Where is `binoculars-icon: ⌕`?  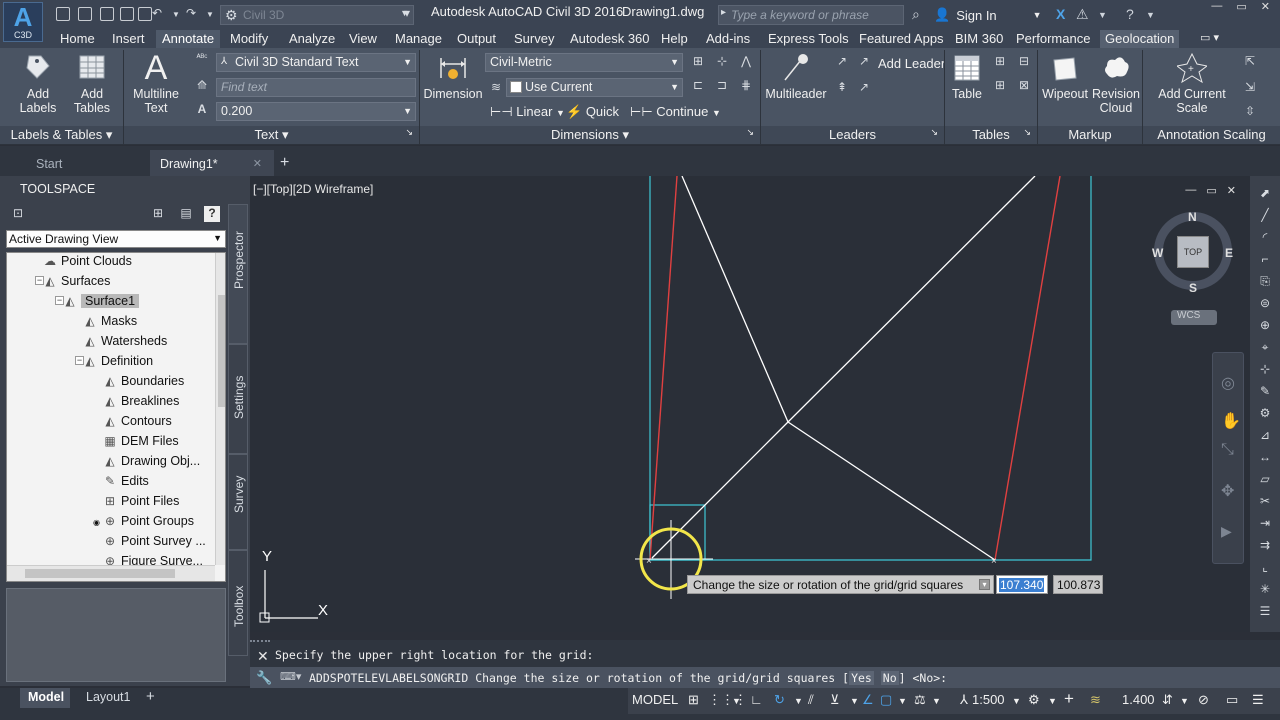 binoculars-icon: ⌕ is located at coordinates (916, 14).